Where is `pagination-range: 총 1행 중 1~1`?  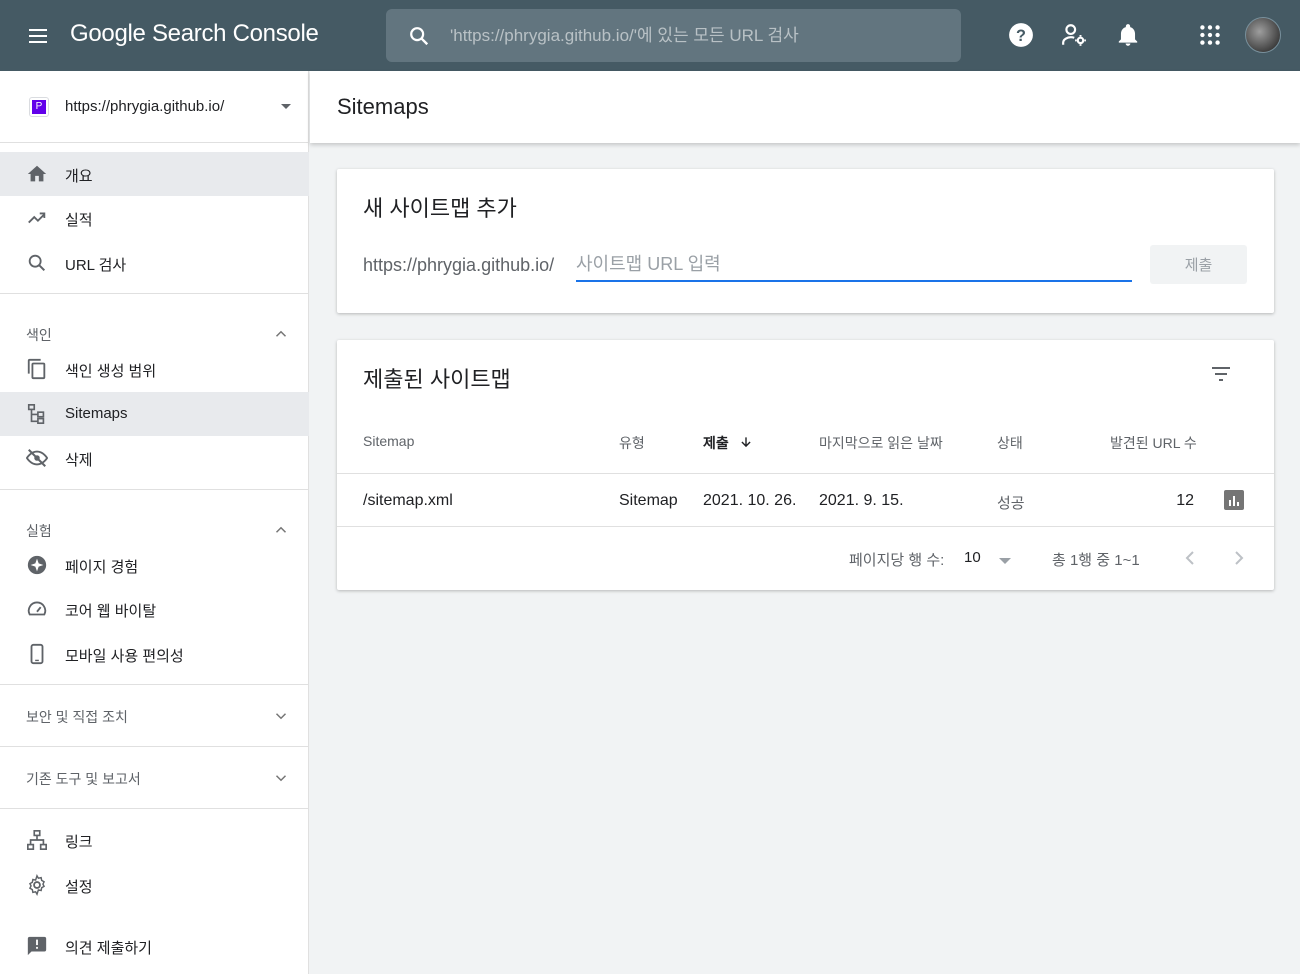
pagination-range: 총 1행 중 1~1 is located at coordinates (1096, 560).